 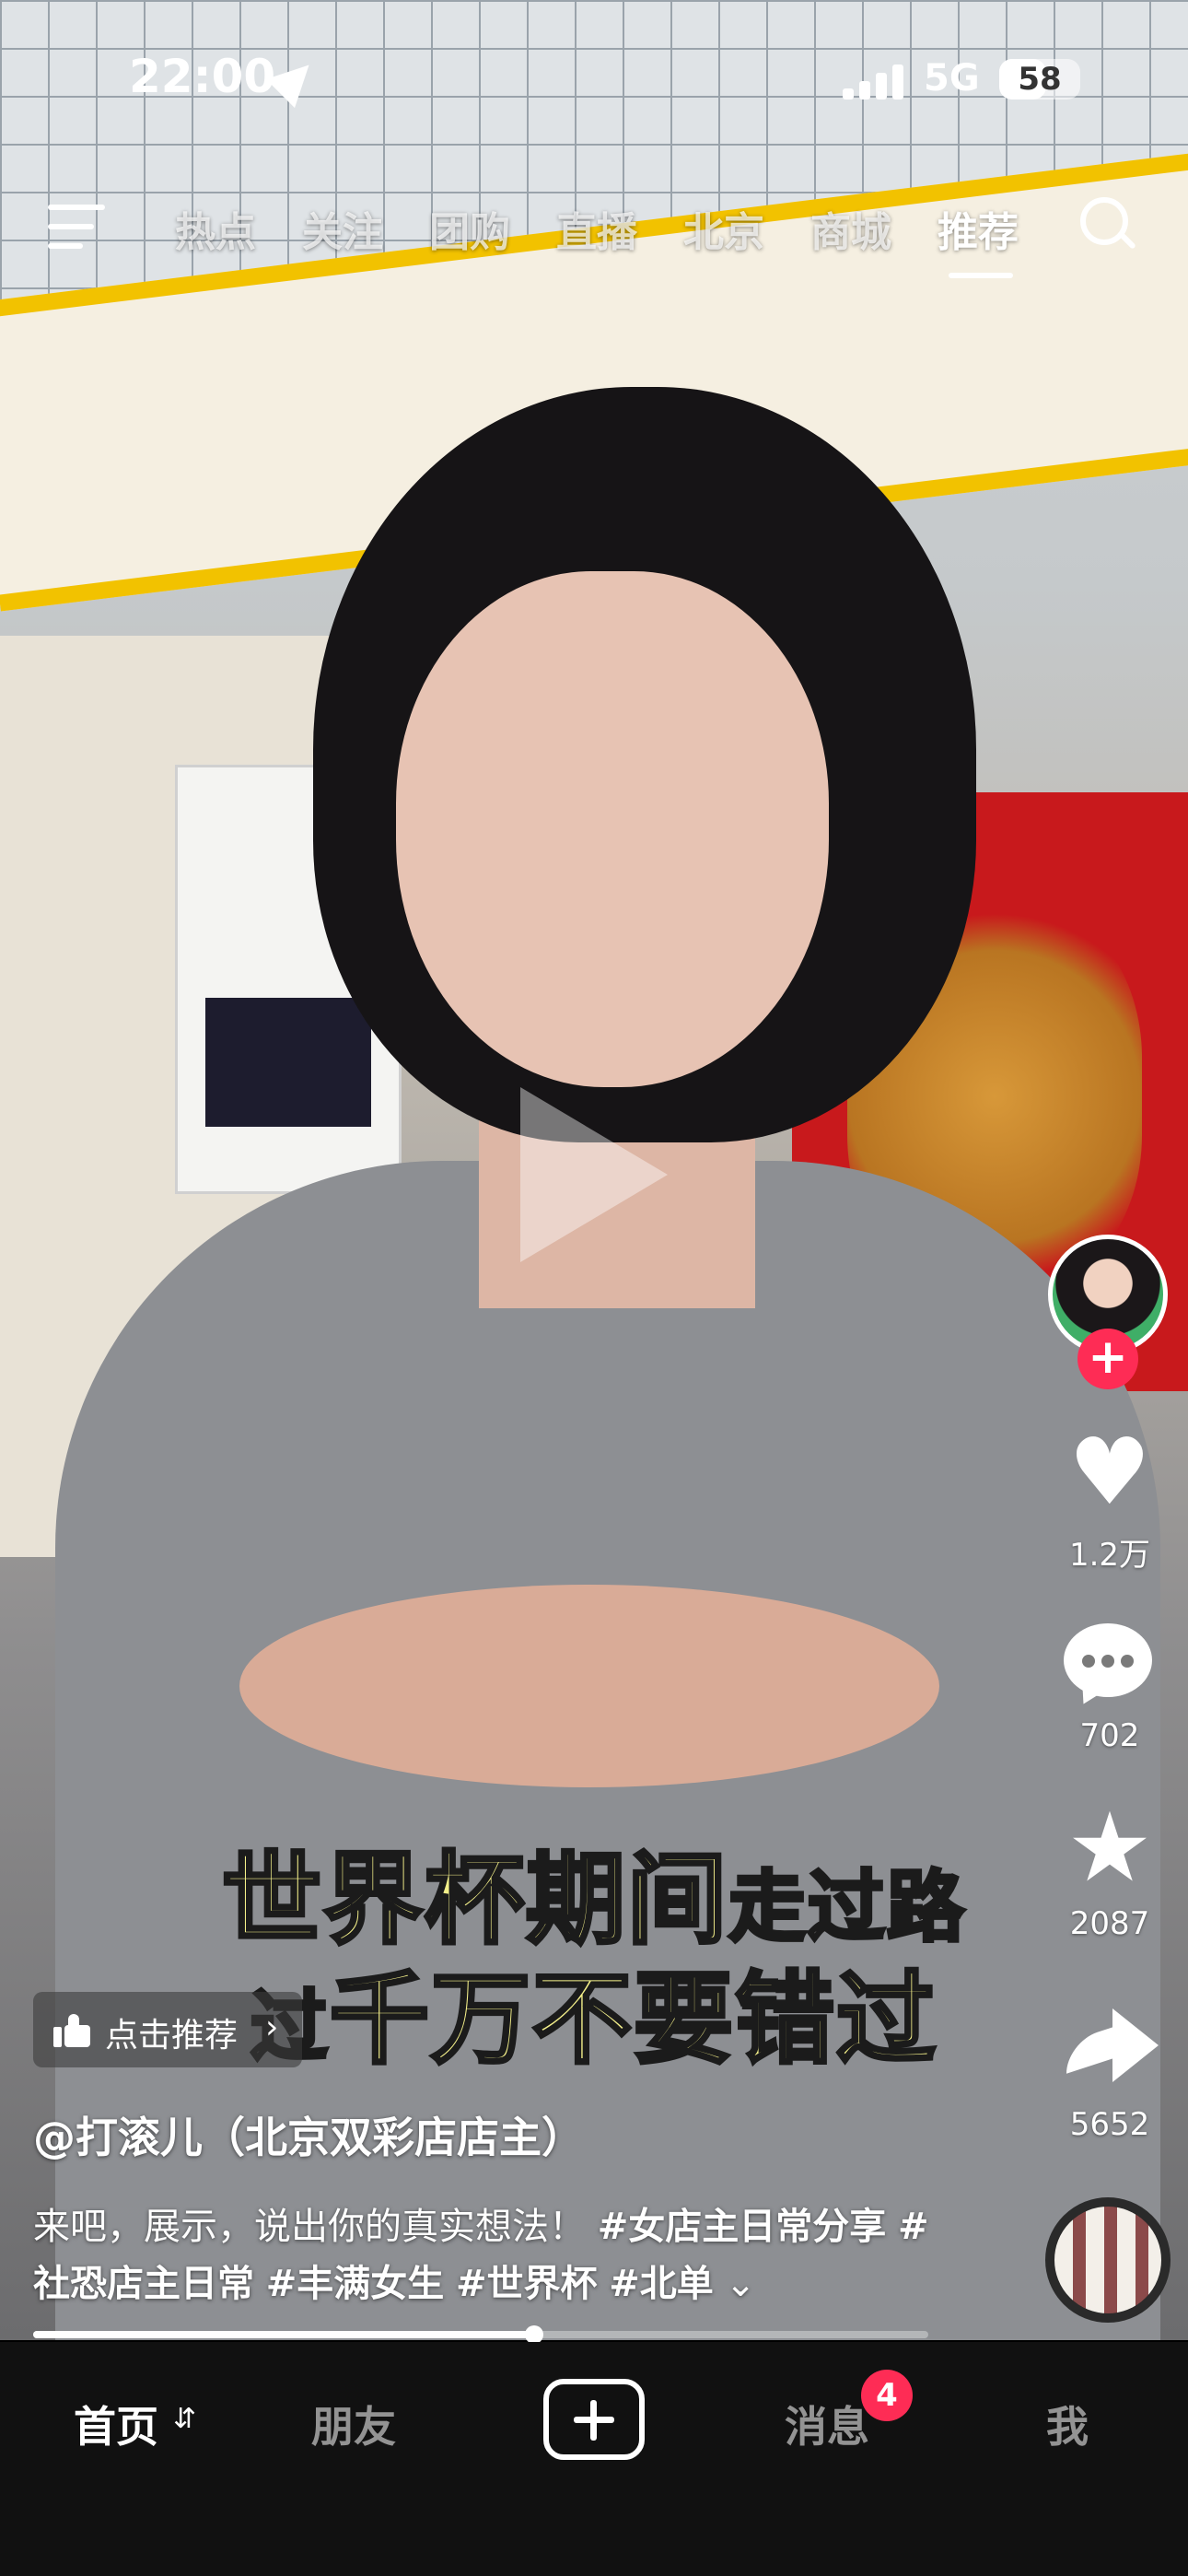 What do you see at coordinates (1109, 1923) in the screenshot?
I see `favorite-count: 2087` at bounding box center [1109, 1923].